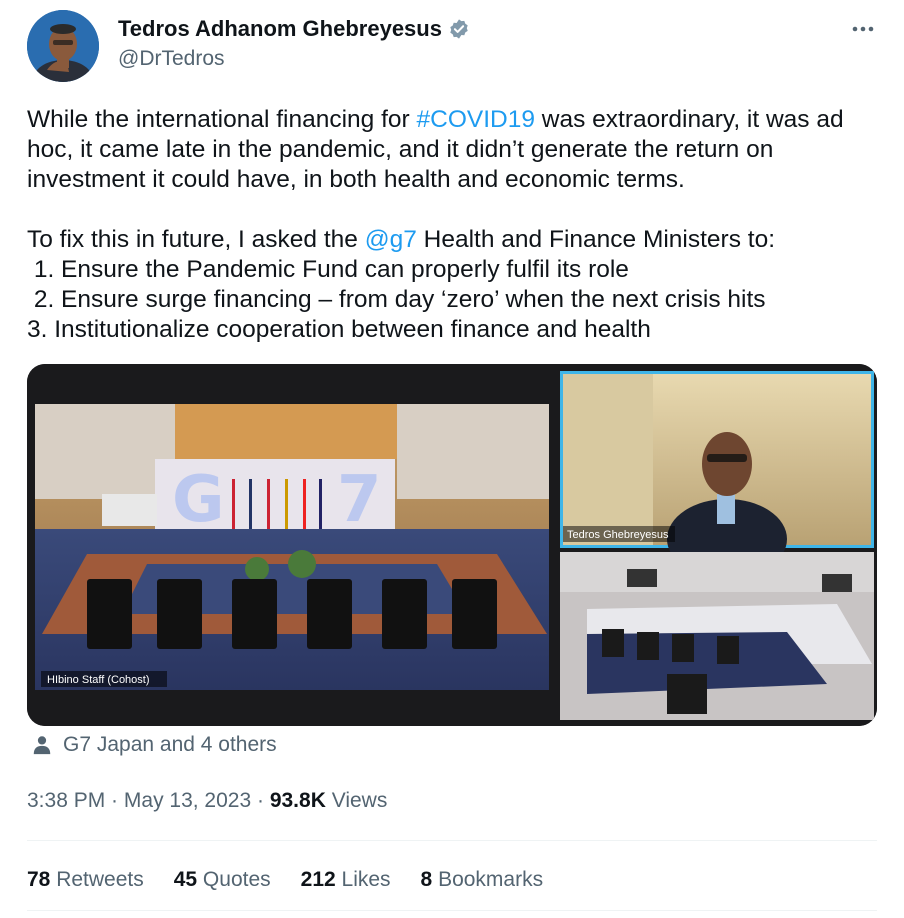 The image size is (904, 918). I want to click on tagged-text: G7 Japan and 4 others, so click(170, 744).